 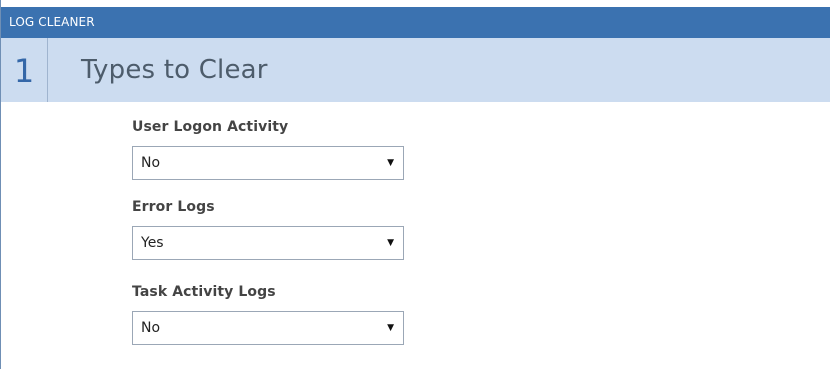 What do you see at coordinates (52, 22) in the screenshot?
I see `window-title: LOG CLEANER` at bounding box center [52, 22].